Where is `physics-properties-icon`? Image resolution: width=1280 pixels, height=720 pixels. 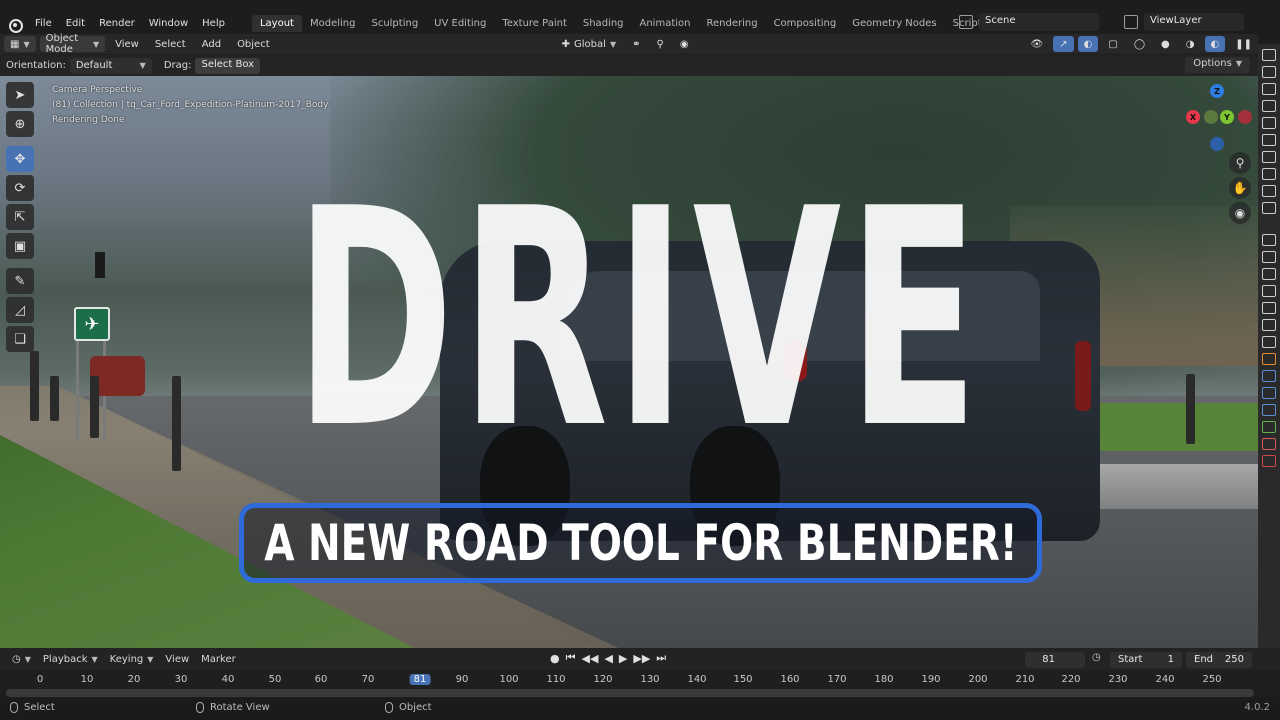 physics-properties-icon is located at coordinates (1269, 410).